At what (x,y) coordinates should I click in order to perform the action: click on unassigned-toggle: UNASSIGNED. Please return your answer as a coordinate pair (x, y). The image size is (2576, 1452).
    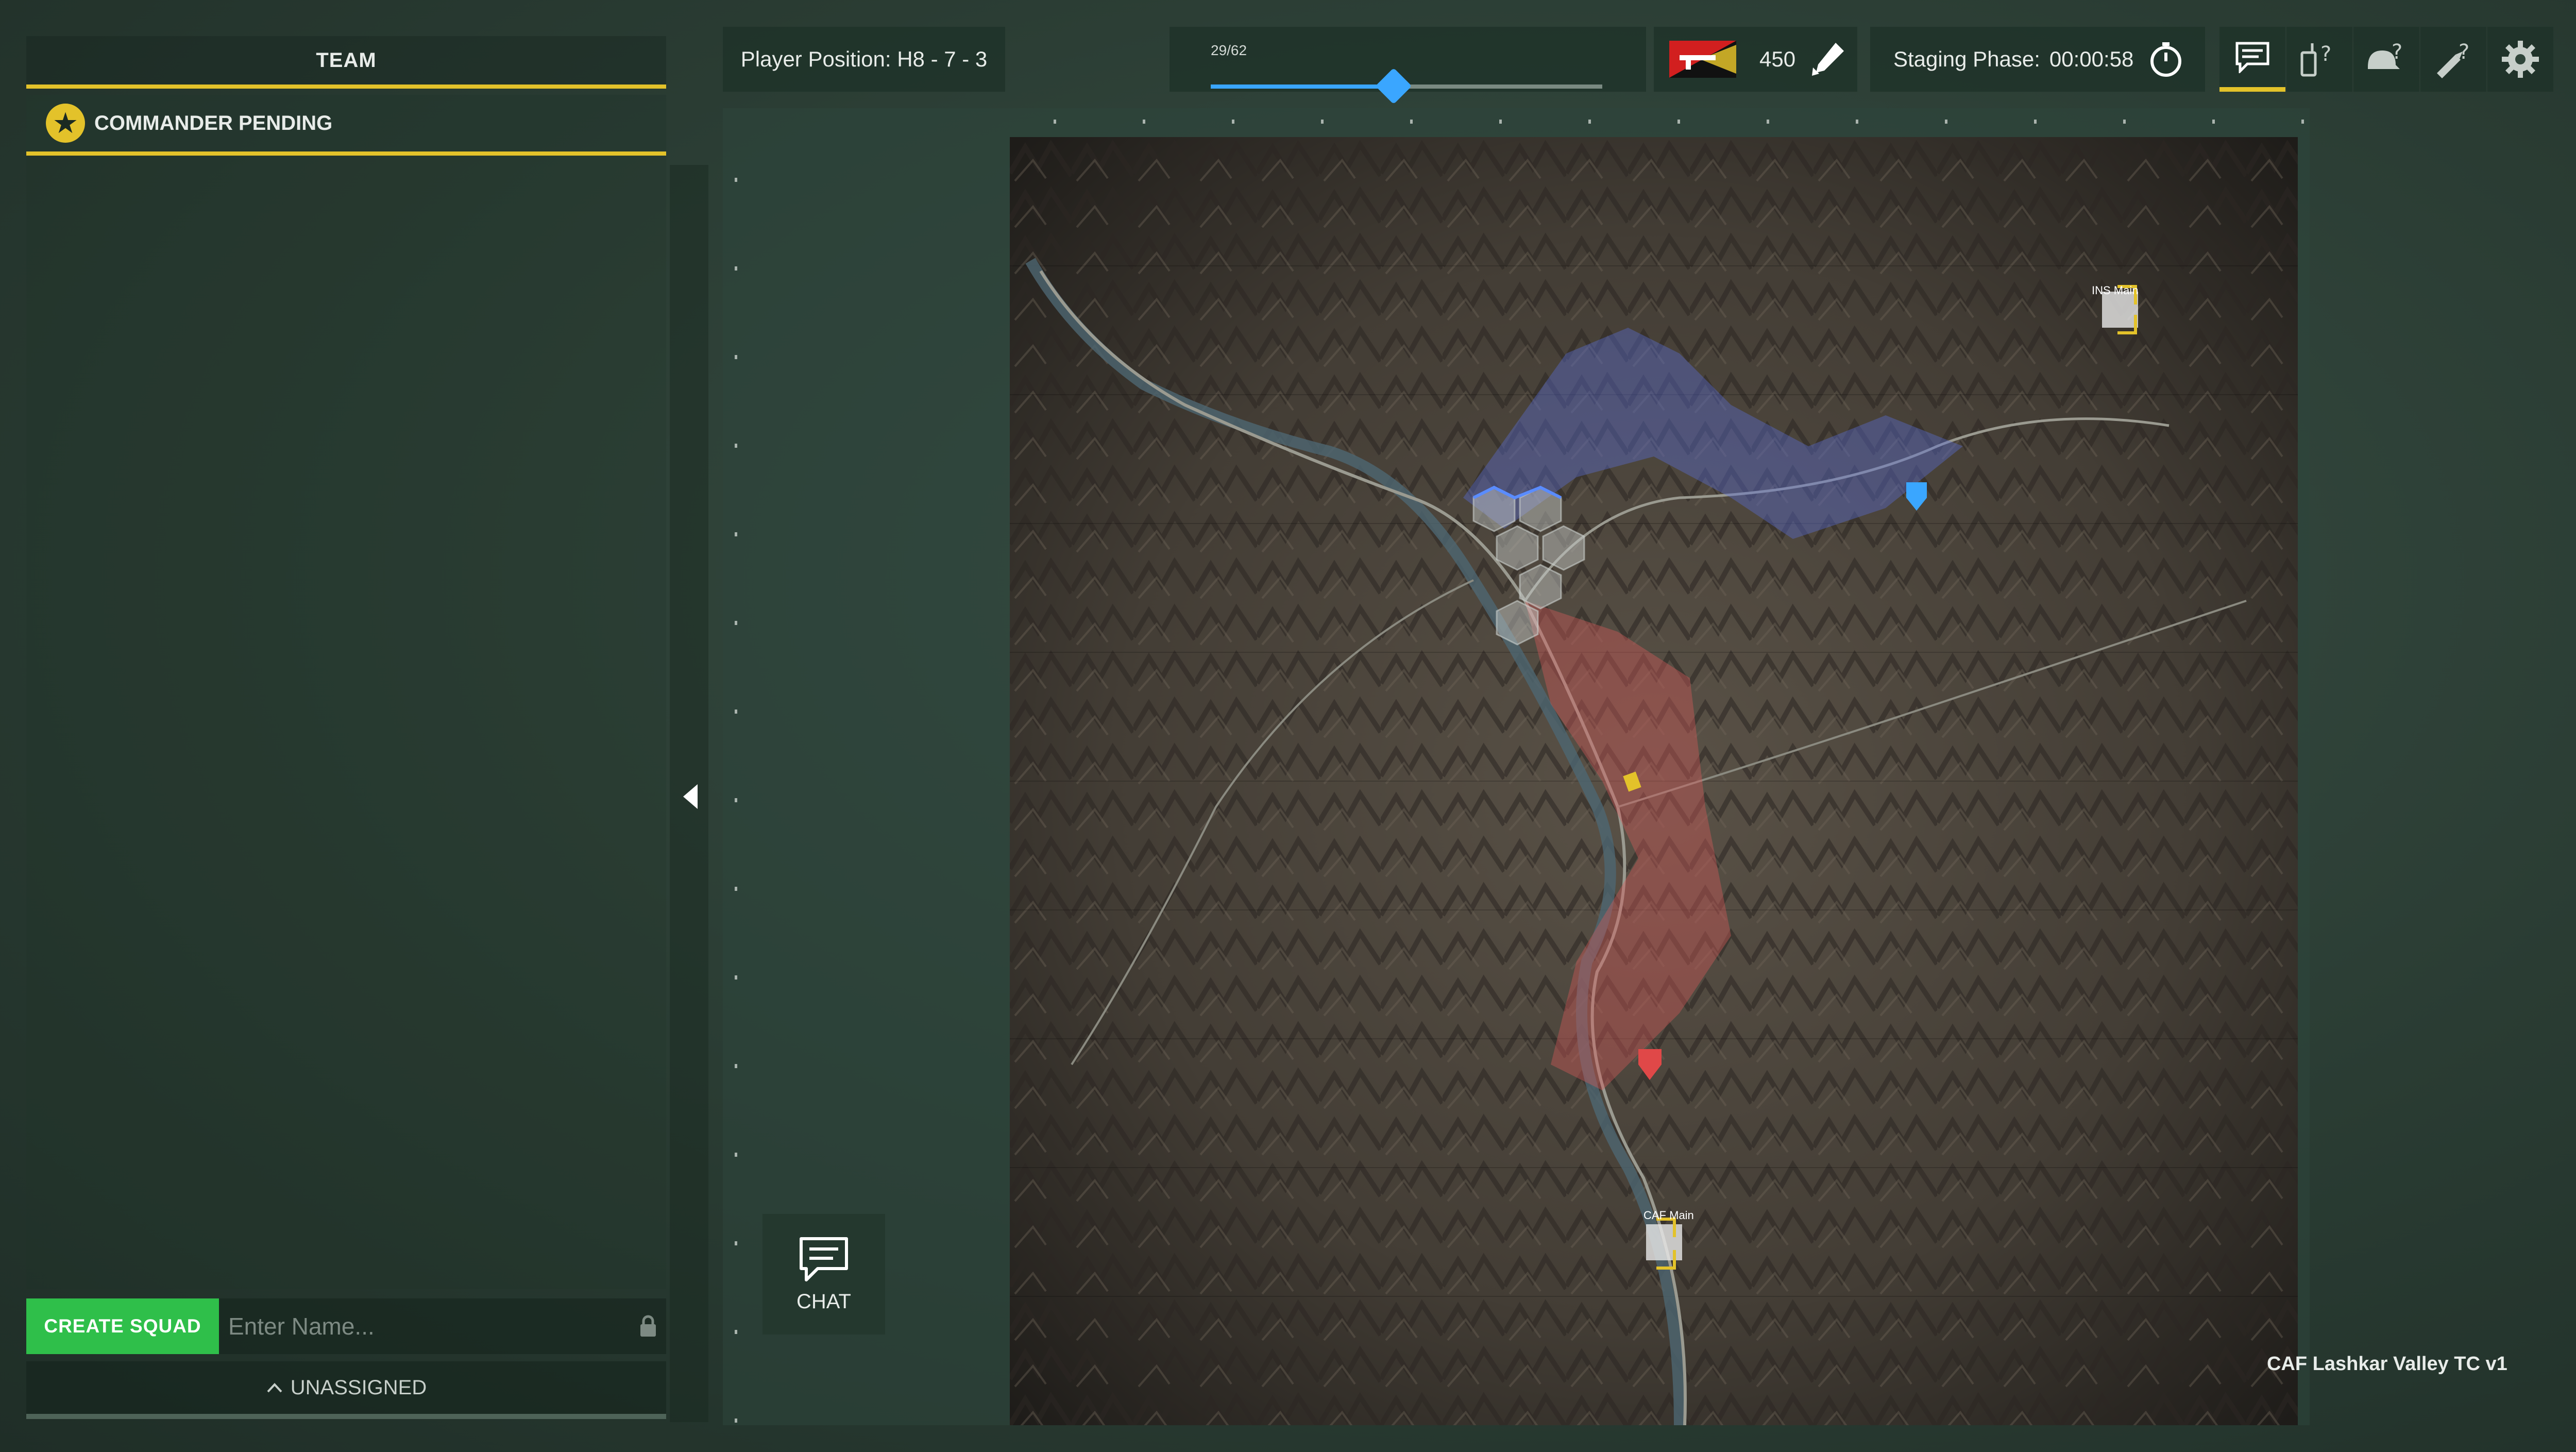
    Looking at the image, I should click on (346, 1390).